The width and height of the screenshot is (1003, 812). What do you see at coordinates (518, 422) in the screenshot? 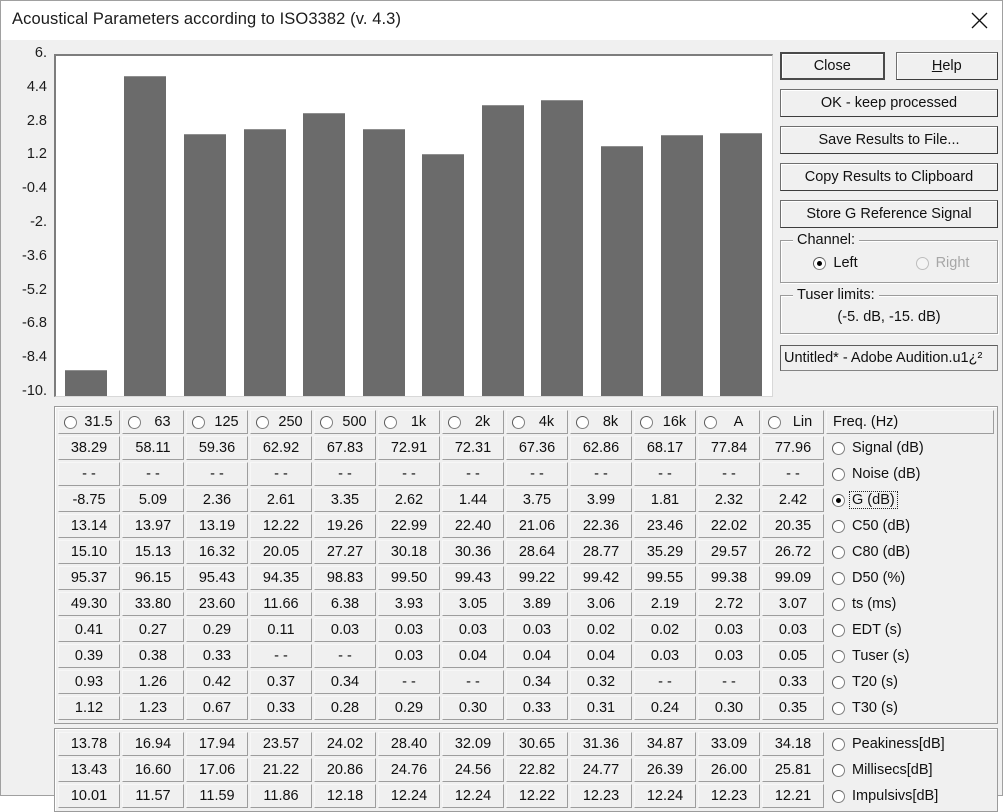
I see `radio-icon-column-4k` at bounding box center [518, 422].